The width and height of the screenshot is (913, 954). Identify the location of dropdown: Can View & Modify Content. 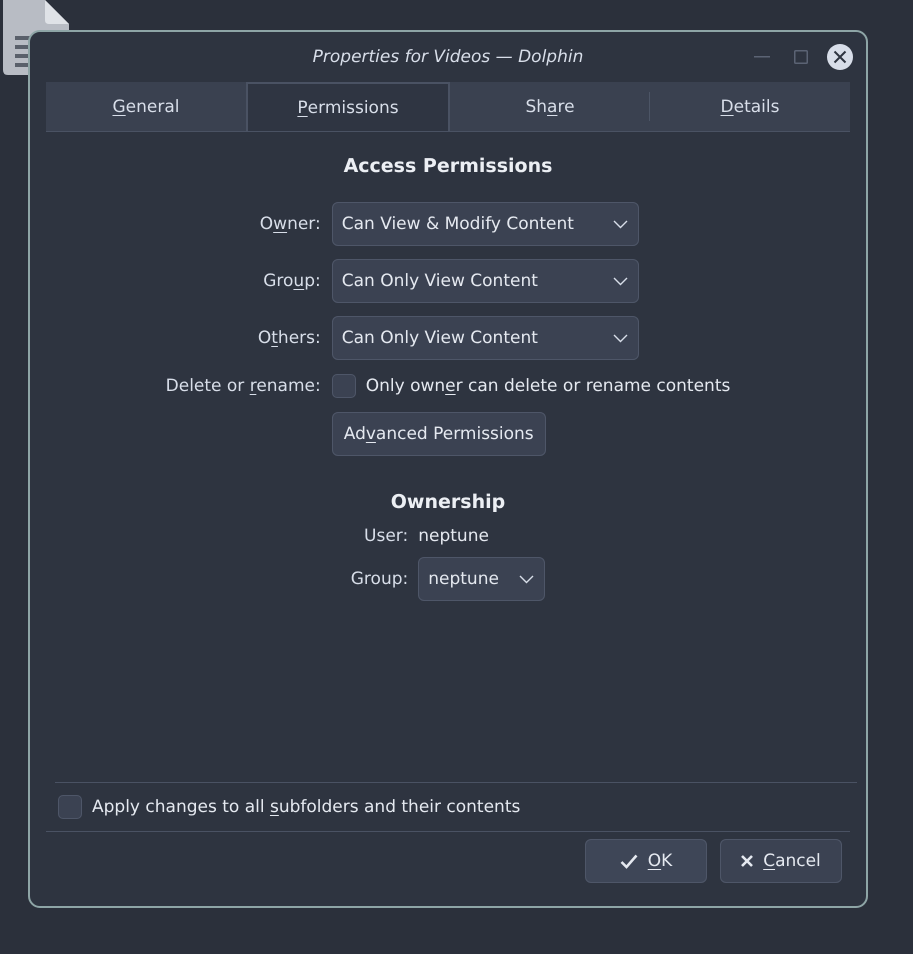
(485, 224).